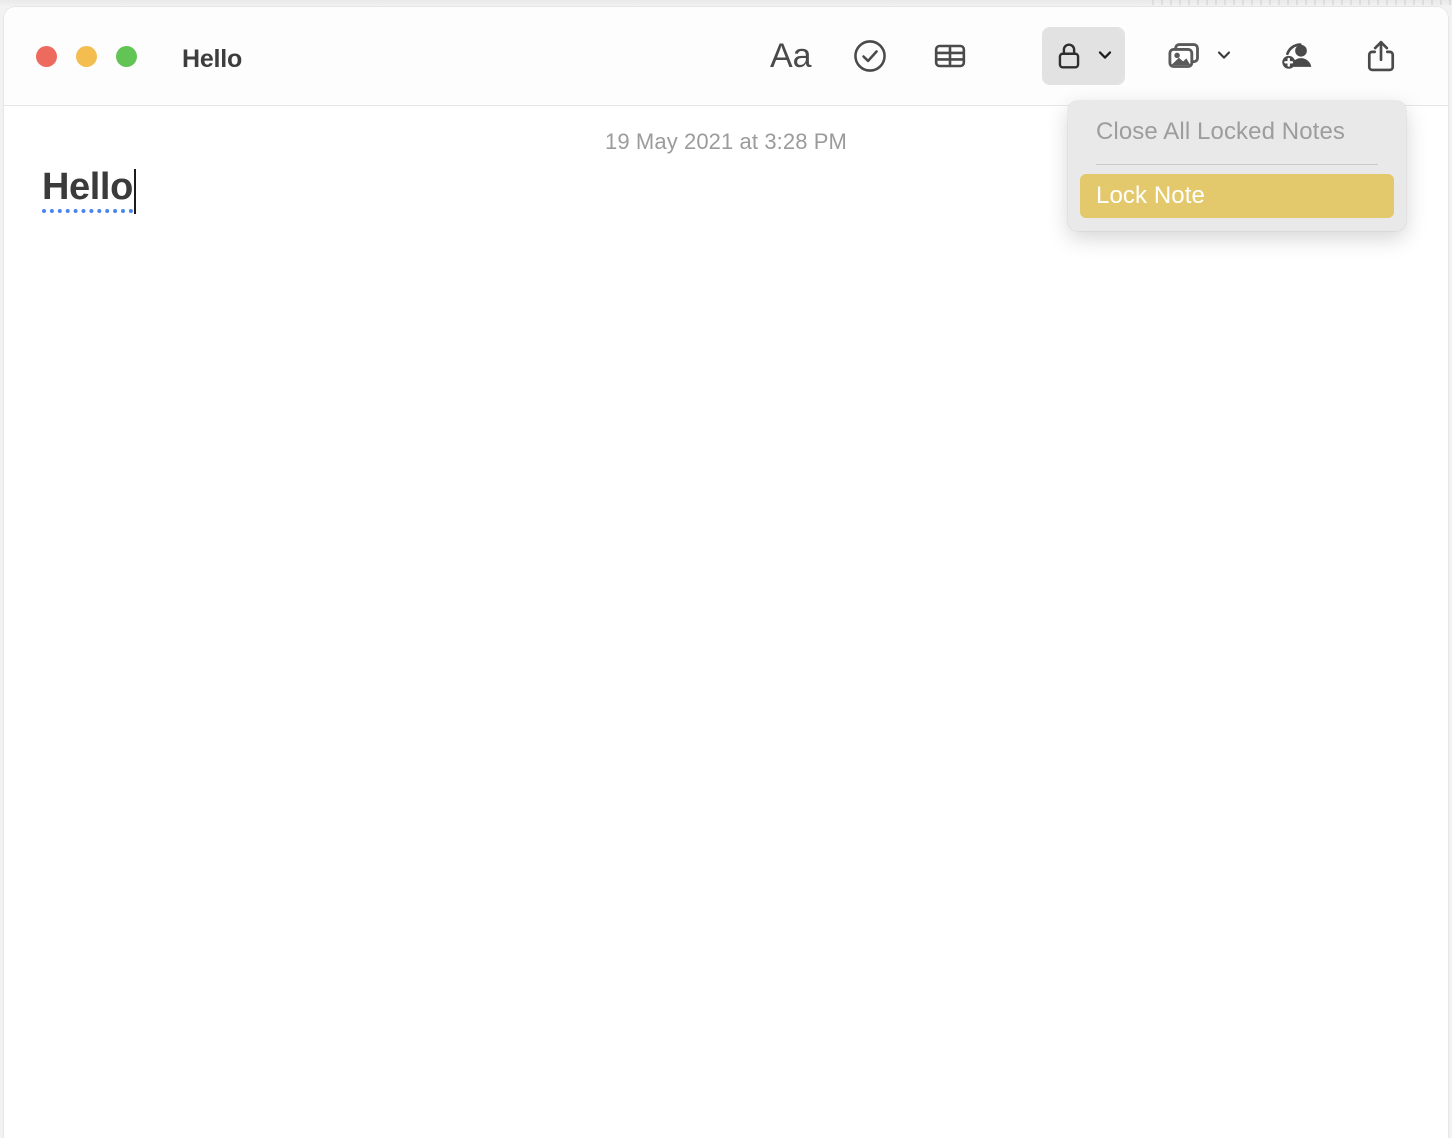  I want to click on lock-icon, so click(1069, 56).